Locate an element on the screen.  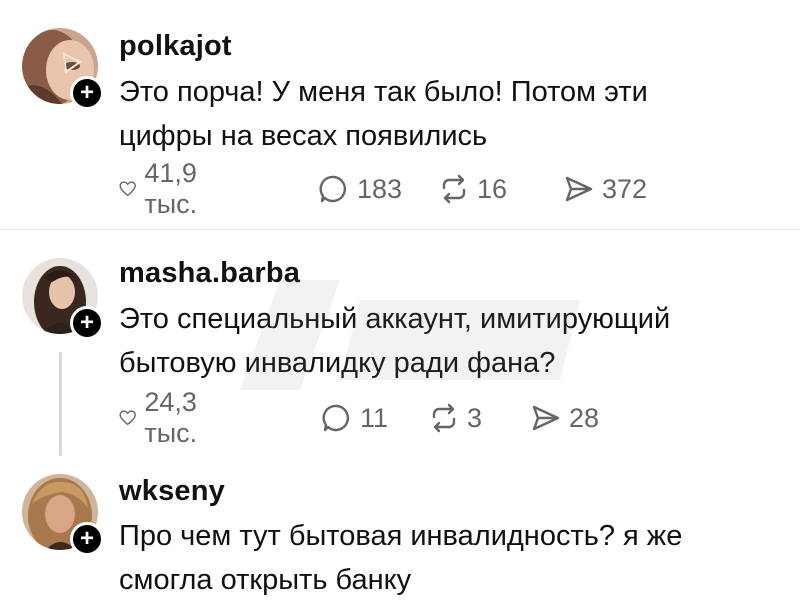
reply-button: 183 is located at coordinates (360, 189).